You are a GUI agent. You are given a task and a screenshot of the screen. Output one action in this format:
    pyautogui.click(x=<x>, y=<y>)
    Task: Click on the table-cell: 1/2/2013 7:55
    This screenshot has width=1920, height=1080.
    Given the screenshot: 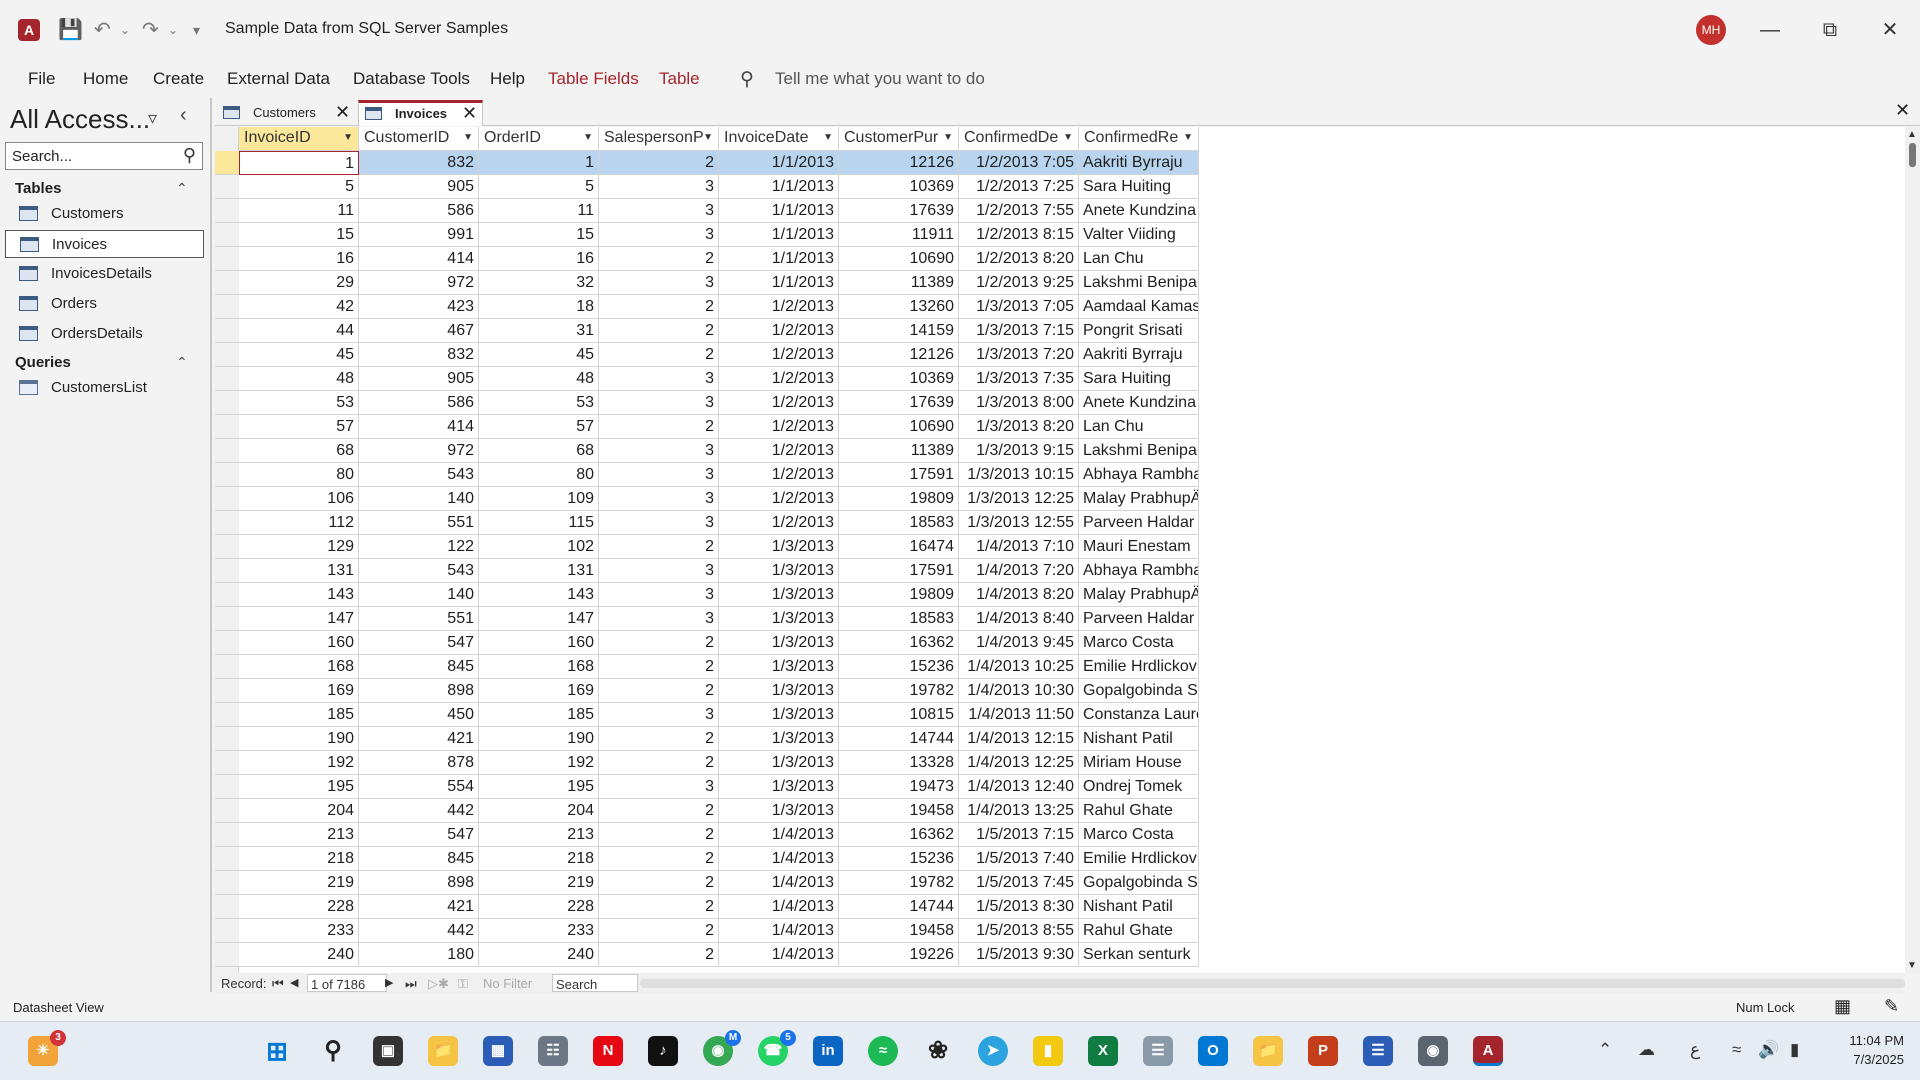 What is the action you would take?
    pyautogui.click(x=1019, y=211)
    